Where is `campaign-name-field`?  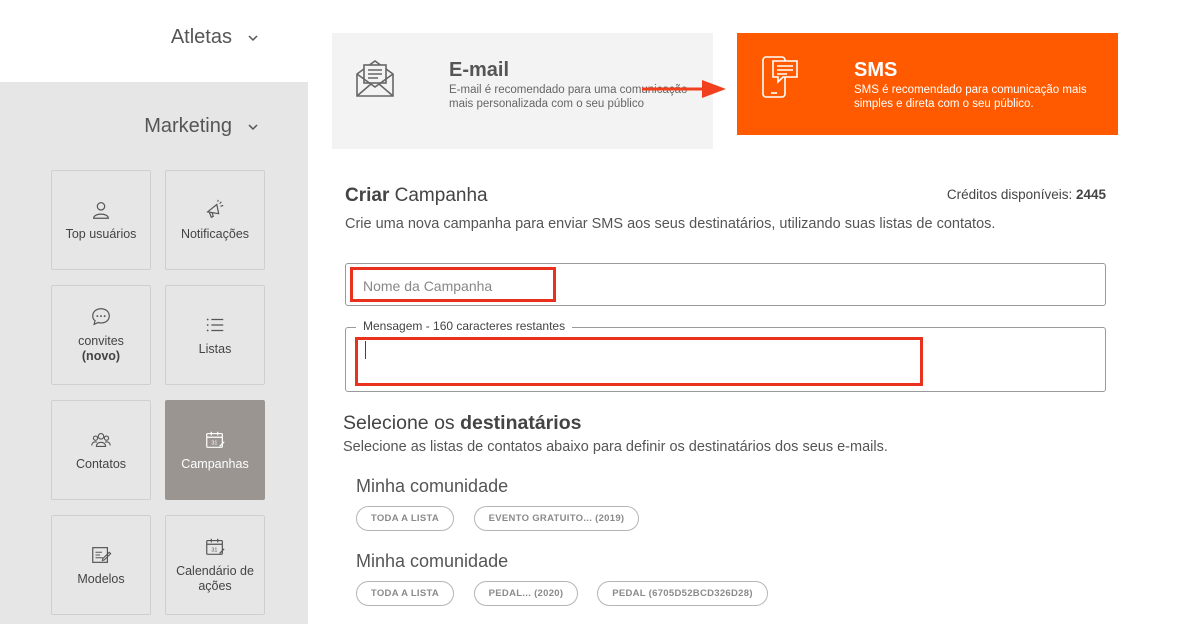
campaign-name-field is located at coordinates (725, 284).